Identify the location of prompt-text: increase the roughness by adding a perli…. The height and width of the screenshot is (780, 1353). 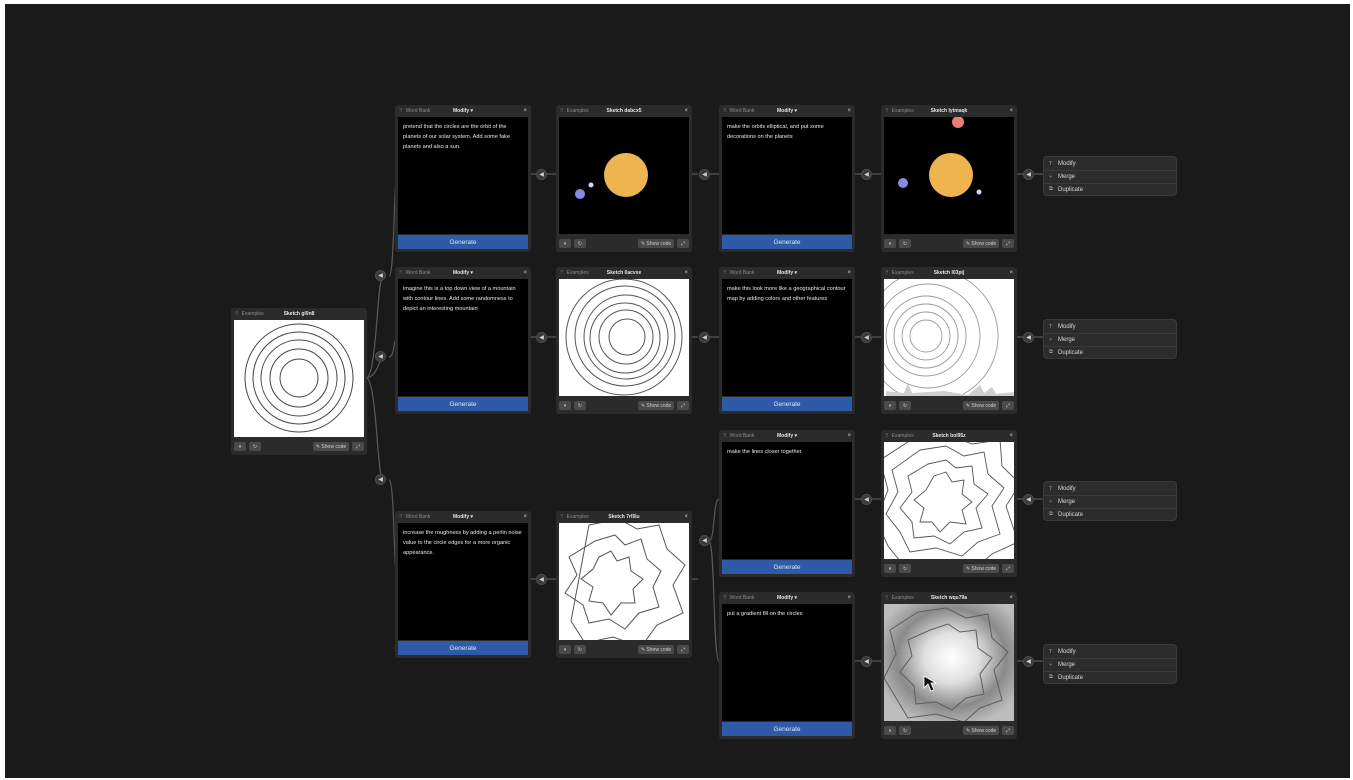
(463, 543).